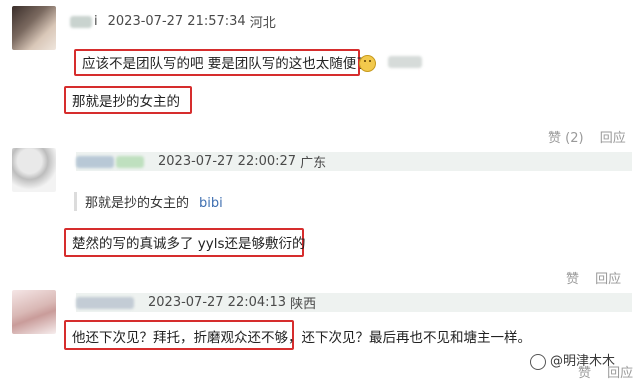 The height and width of the screenshot is (385, 640). I want to click on comment-actions: 赞 (2) 回应, so click(587, 136).